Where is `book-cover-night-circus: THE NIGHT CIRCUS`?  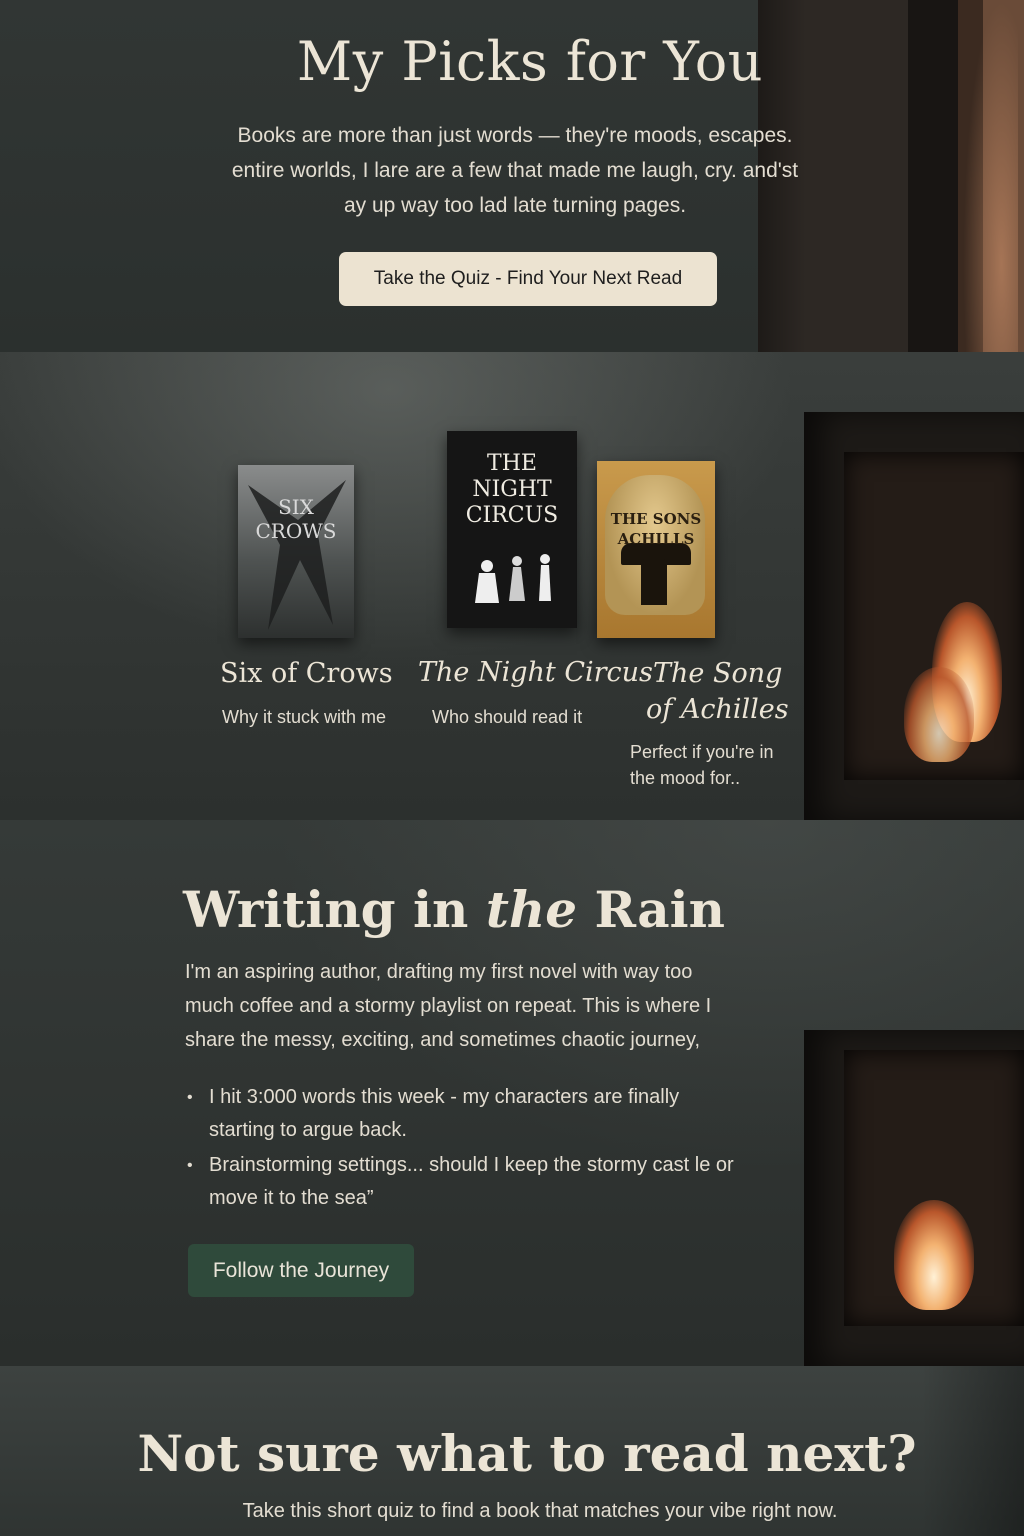
book-cover-night-circus: THE NIGHT CIRCUS is located at coordinates (512, 529).